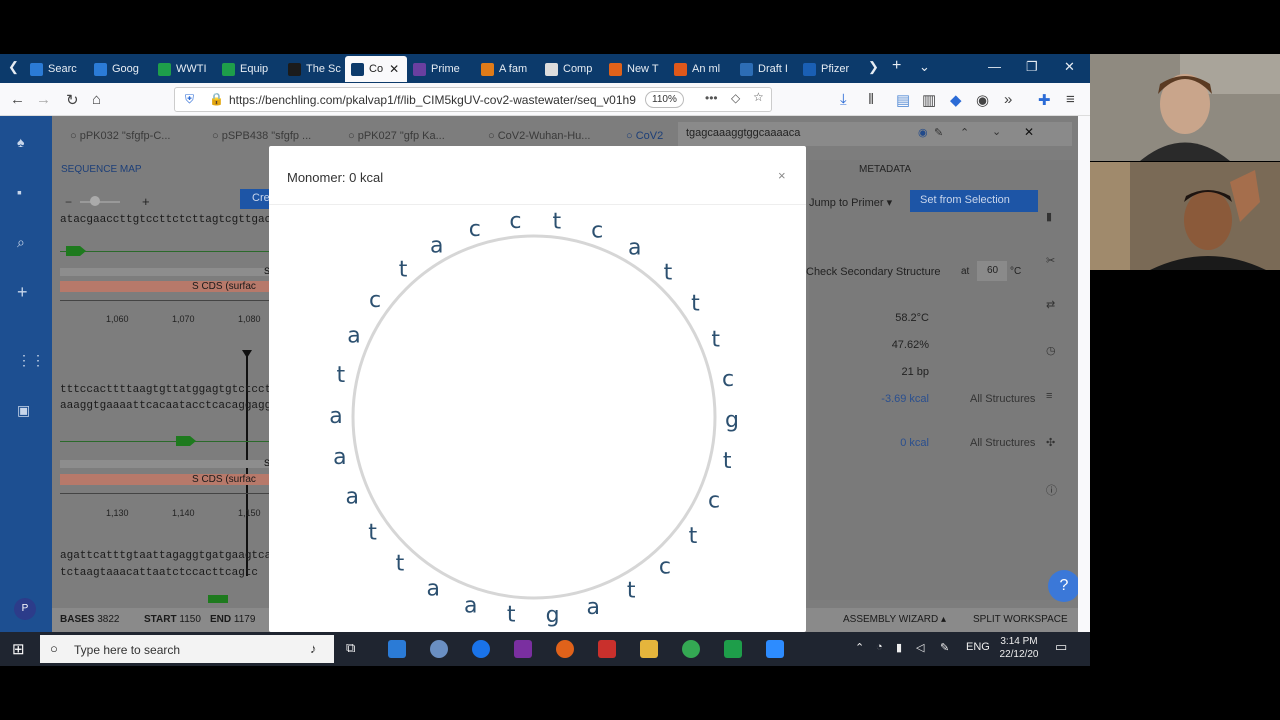 The image size is (1280, 720). What do you see at coordinates (1049, 396) in the screenshot?
I see `list-icon: ≡` at bounding box center [1049, 396].